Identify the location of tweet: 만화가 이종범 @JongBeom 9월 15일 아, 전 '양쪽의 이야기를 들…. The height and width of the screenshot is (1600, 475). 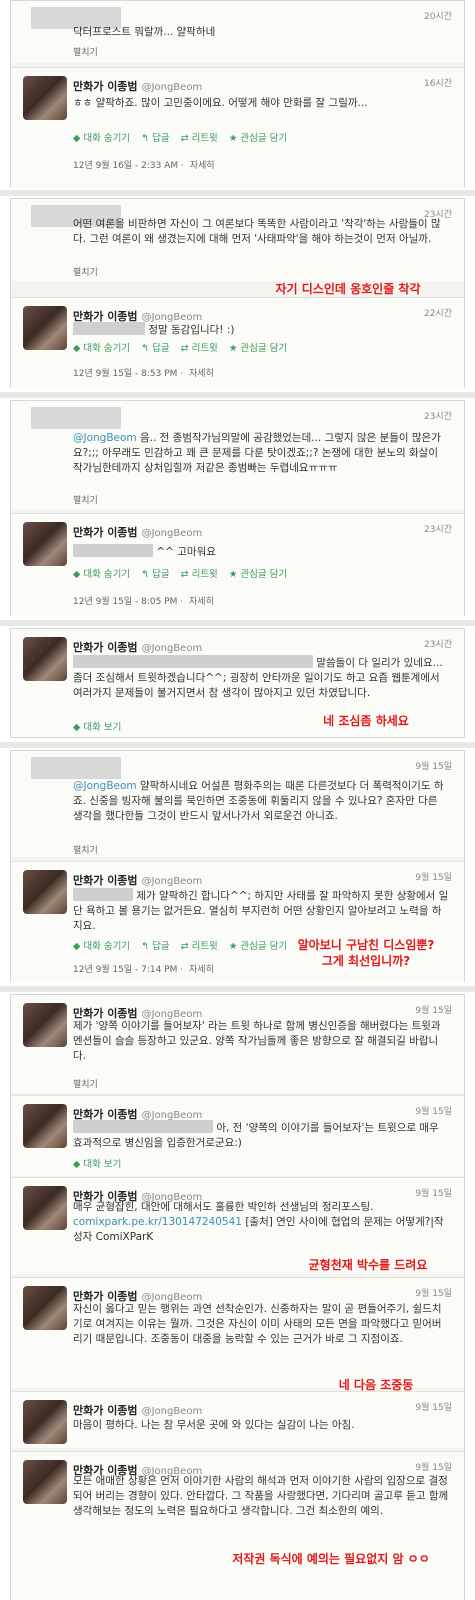
(237, 1135).